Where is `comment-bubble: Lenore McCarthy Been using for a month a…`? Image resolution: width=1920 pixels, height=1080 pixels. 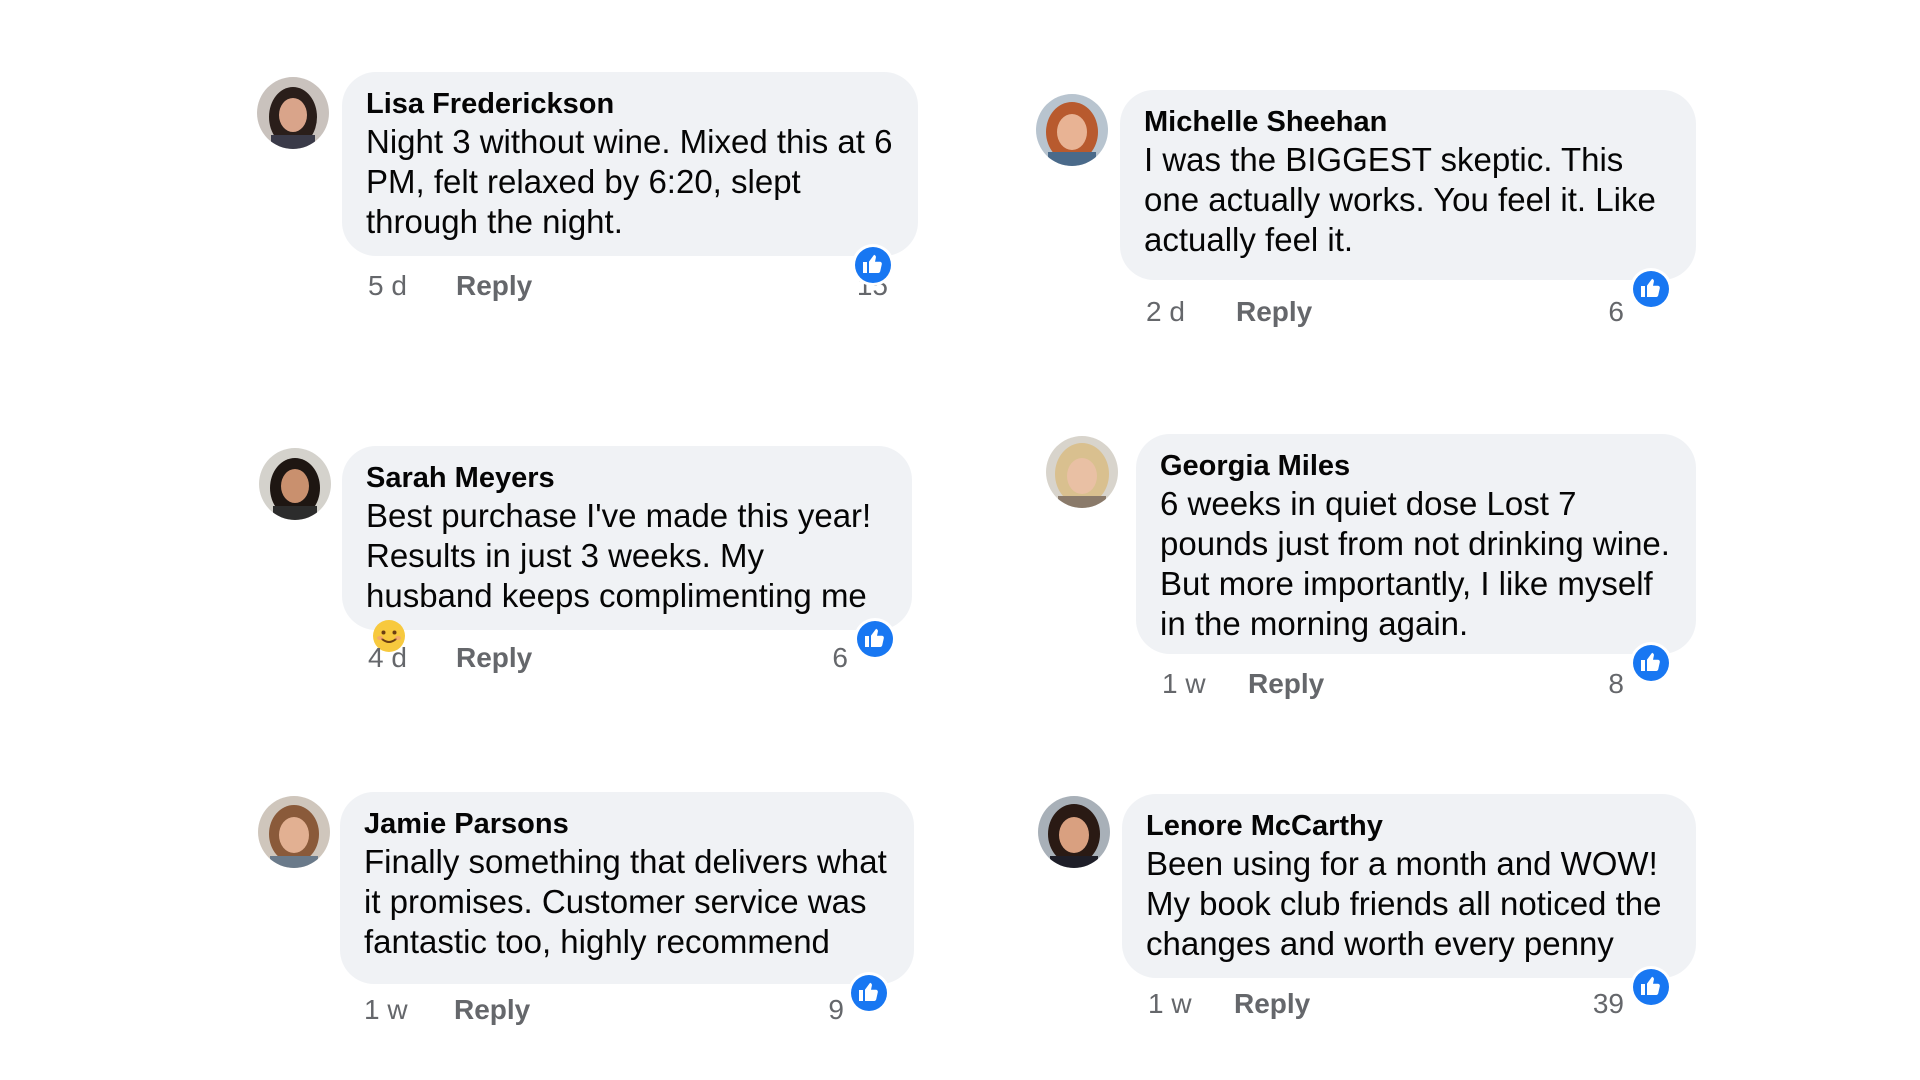
comment-bubble: Lenore McCarthy Been using for a month a… is located at coordinates (1409, 886).